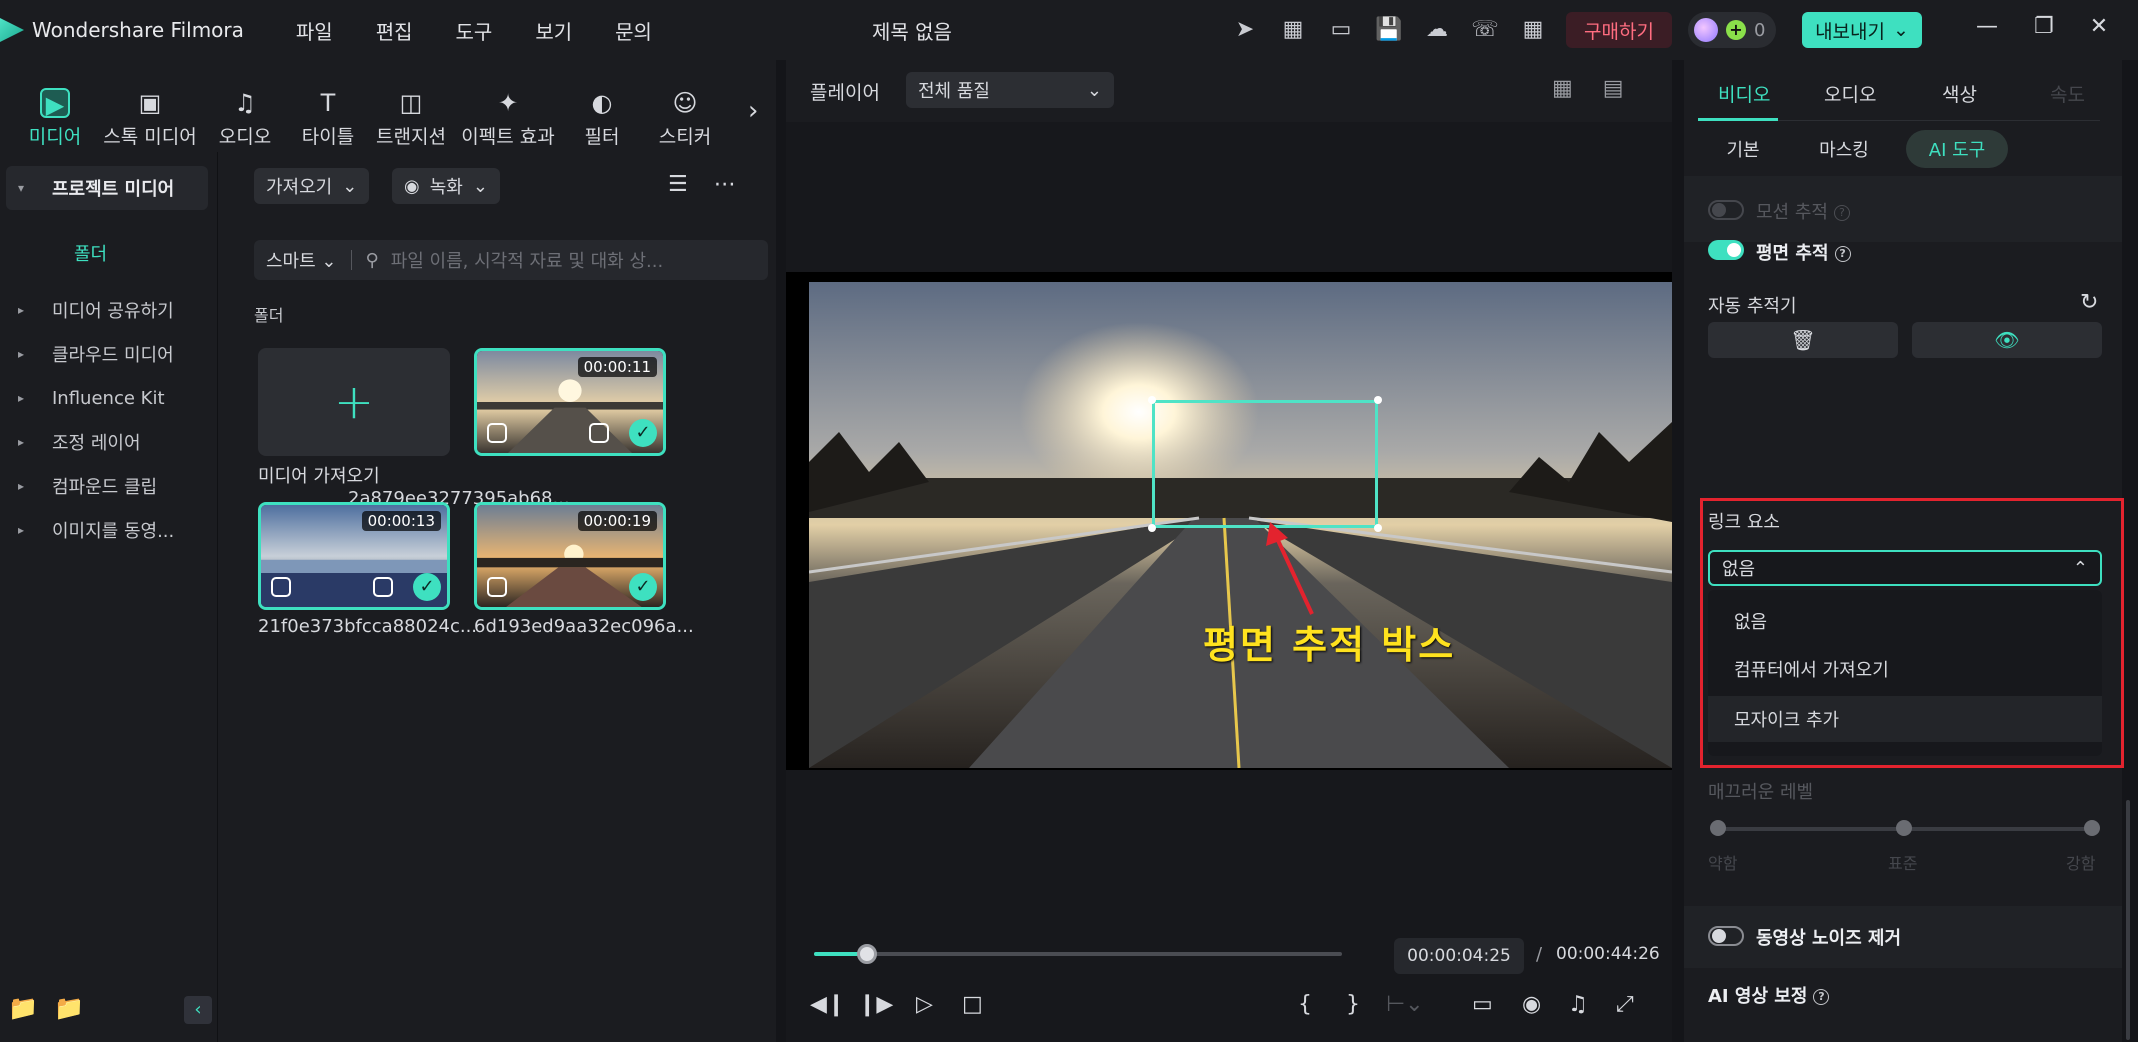 This screenshot has height=1042, width=2138. What do you see at coordinates (875, 1004) in the screenshot?
I see `step-forward-icon: ❙▶` at bounding box center [875, 1004].